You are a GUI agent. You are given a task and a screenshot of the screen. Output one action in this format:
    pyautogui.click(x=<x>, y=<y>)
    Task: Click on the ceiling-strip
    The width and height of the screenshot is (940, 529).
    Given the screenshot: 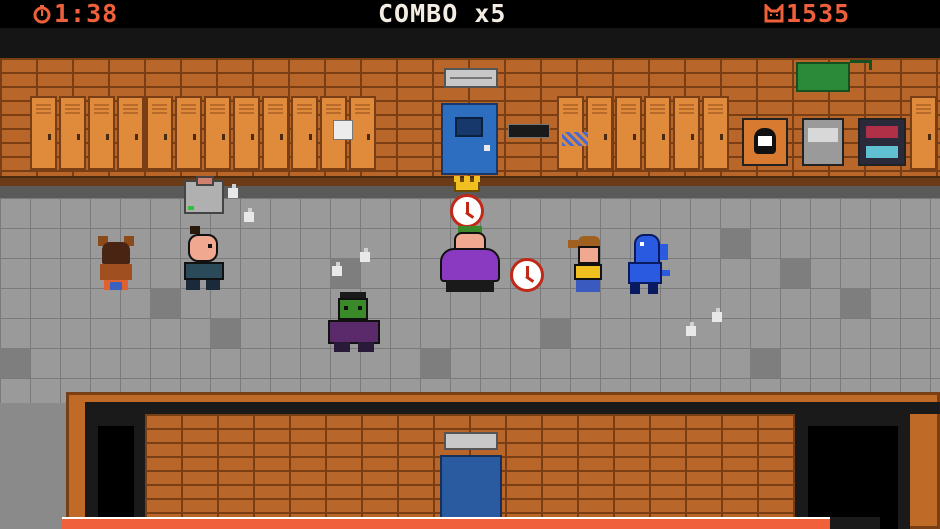 What is the action you would take?
    pyautogui.click(x=470, y=44)
    